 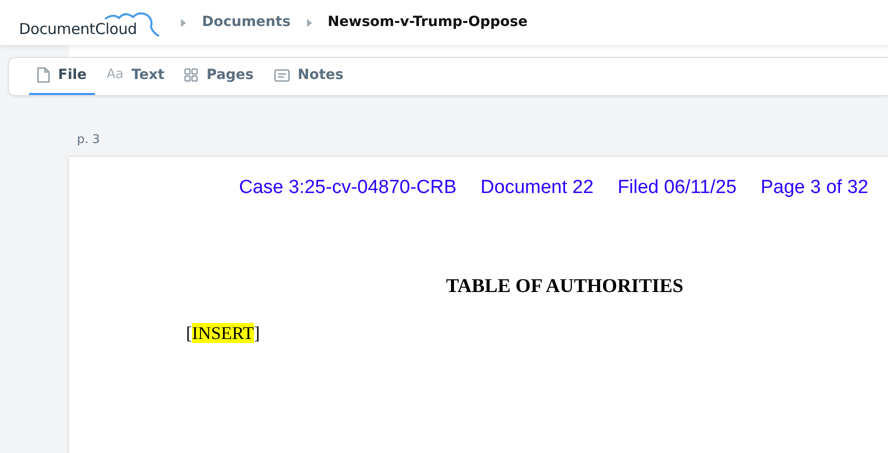 I want to click on header-text: Document 22, so click(x=537, y=188).